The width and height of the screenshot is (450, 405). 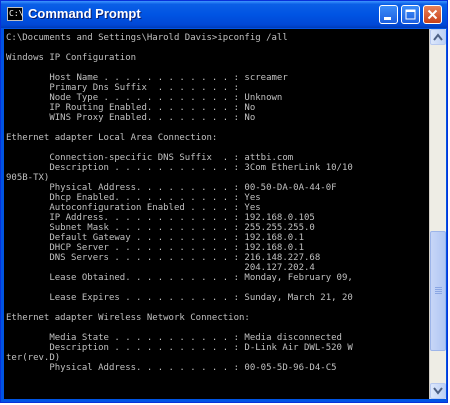 I want to click on close-icon, so click(x=432, y=14).